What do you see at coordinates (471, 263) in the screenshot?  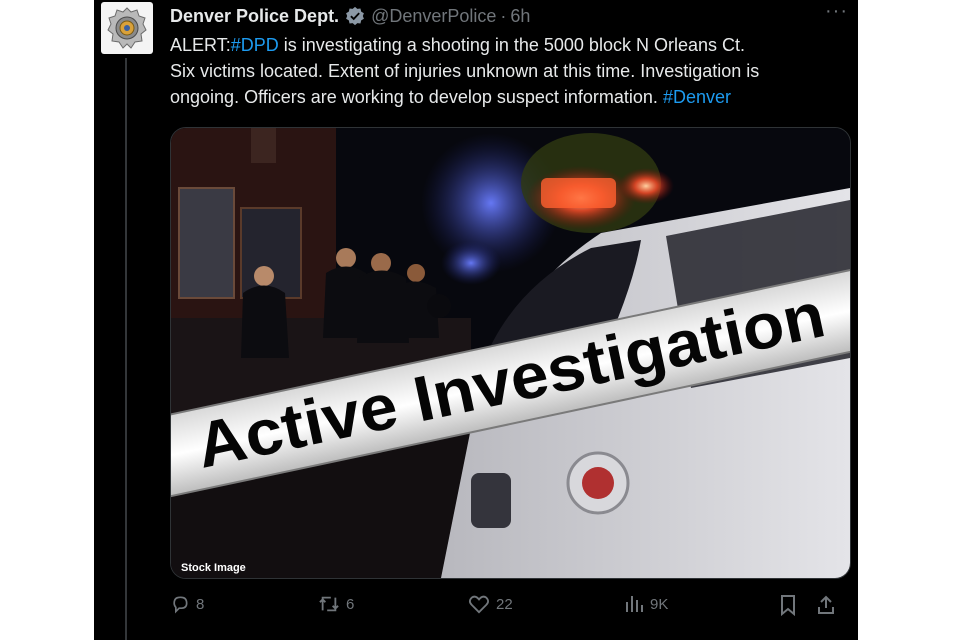 I see `blue-light` at bounding box center [471, 263].